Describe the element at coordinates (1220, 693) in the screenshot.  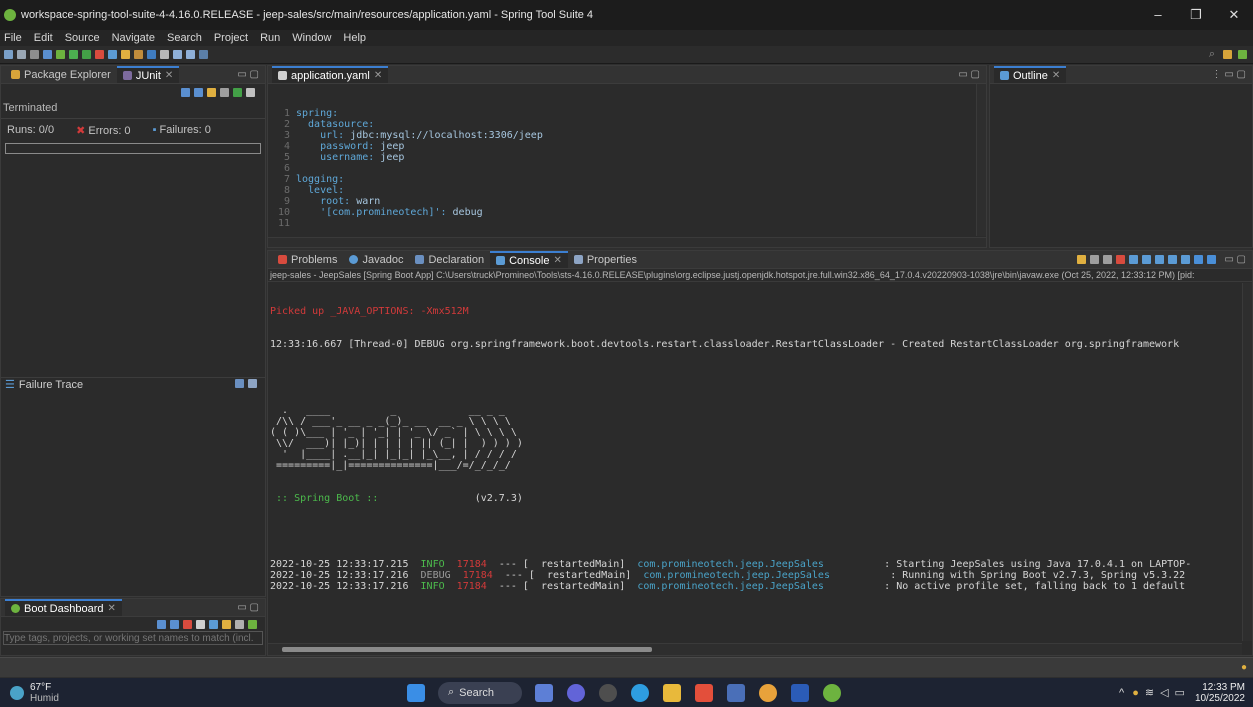
I see `clock: 12:33 PM 10/25/2022` at that location.